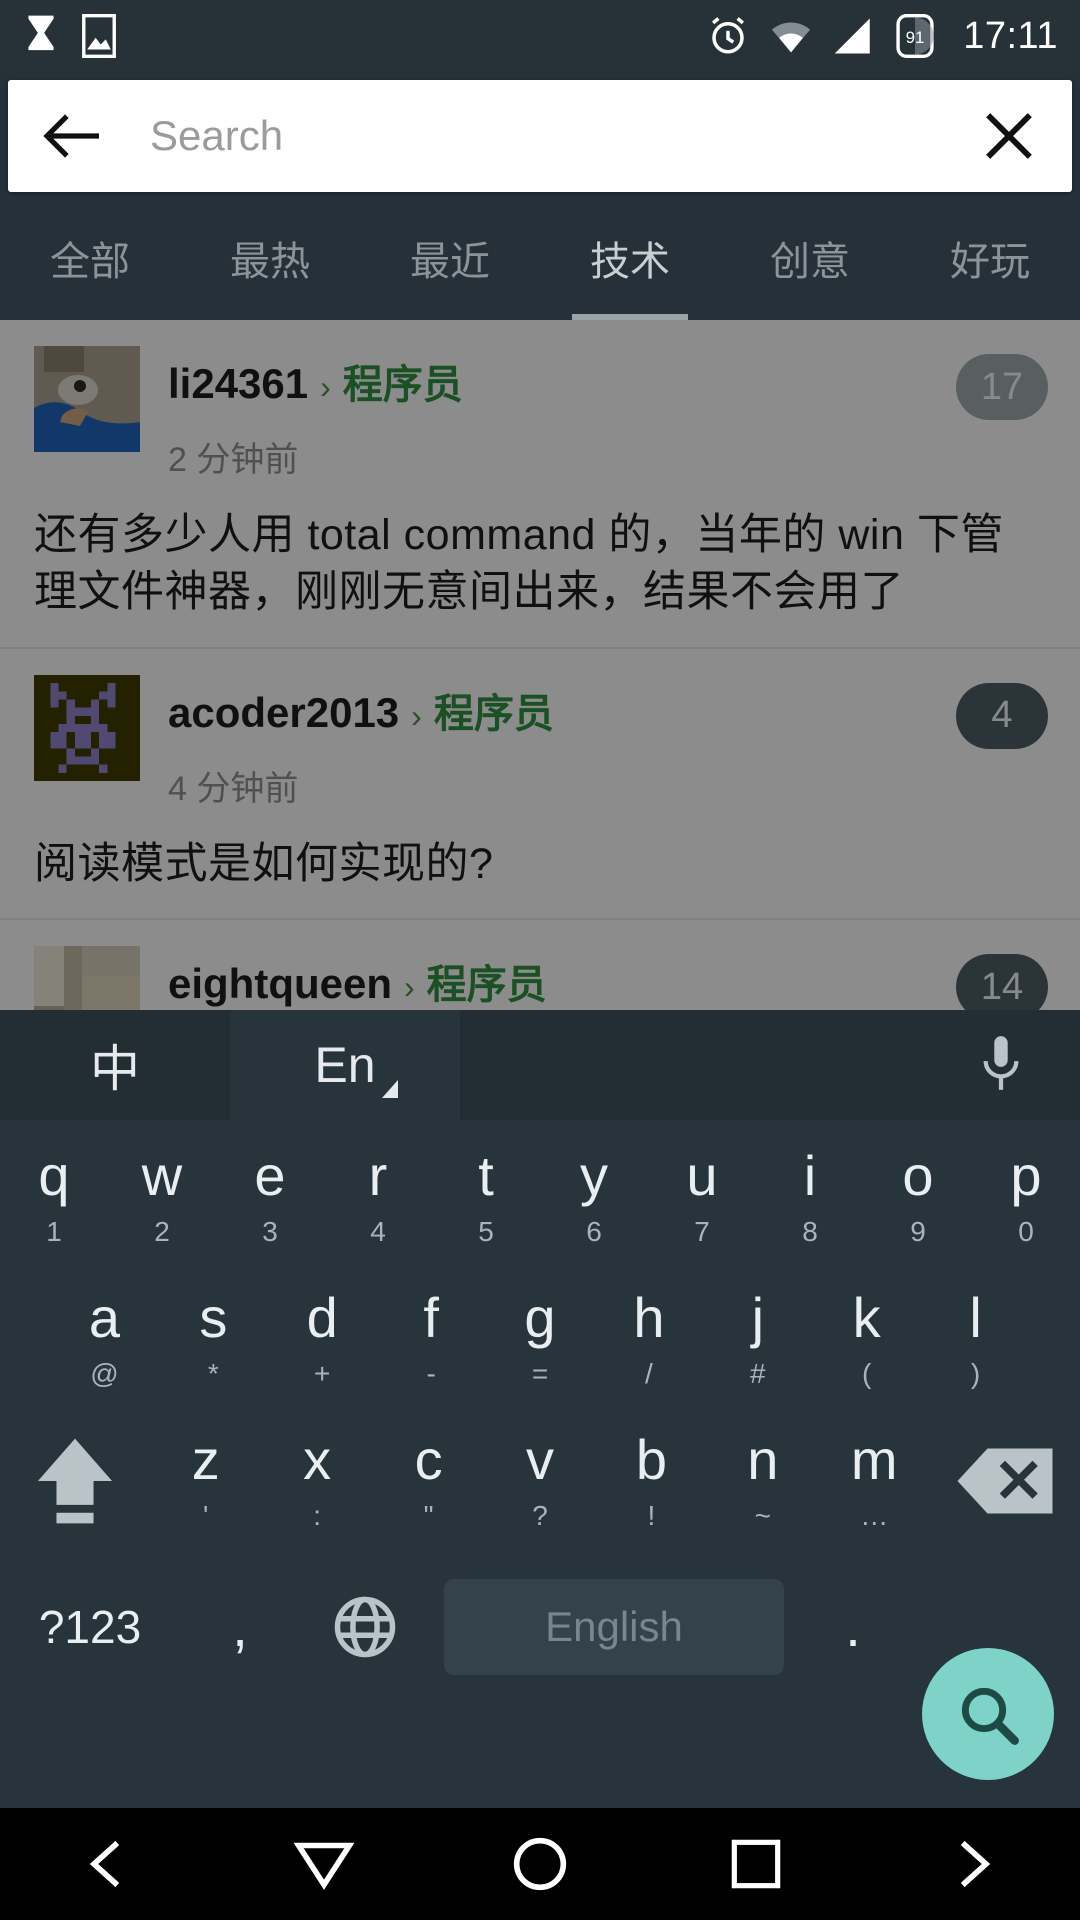 The image size is (1080, 1920). Describe the element at coordinates (162, 1175) in the screenshot. I see `key-label: w` at that location.